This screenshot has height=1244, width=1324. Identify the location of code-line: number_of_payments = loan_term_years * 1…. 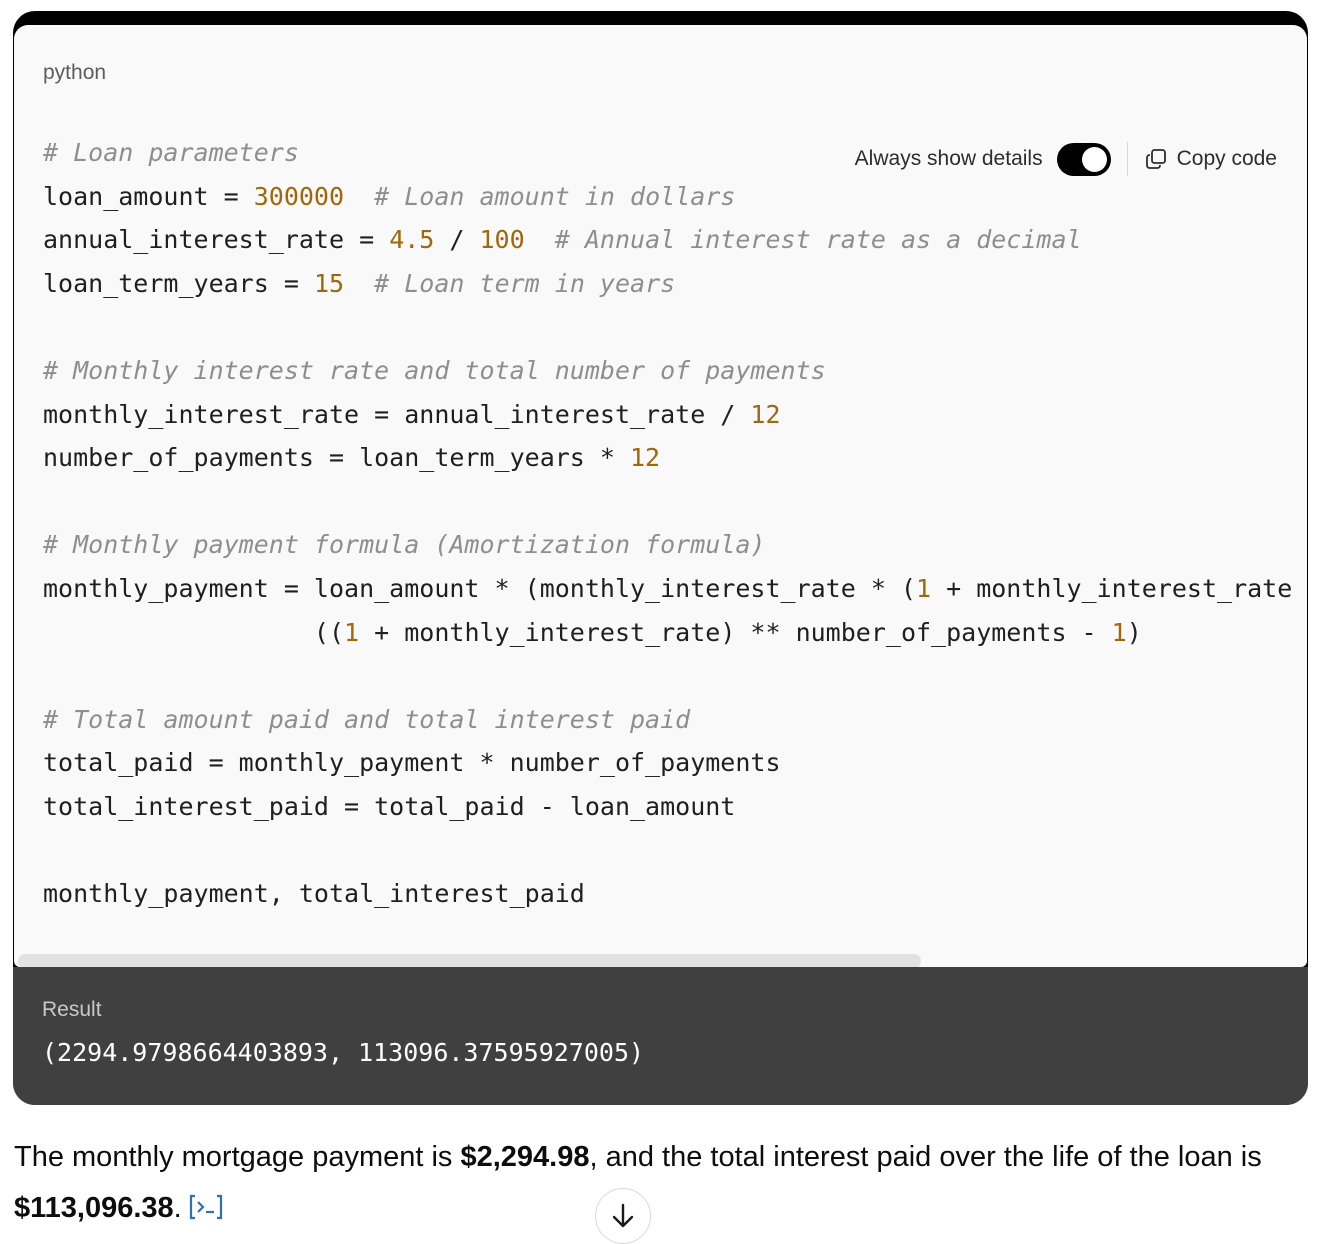
(667, 458).